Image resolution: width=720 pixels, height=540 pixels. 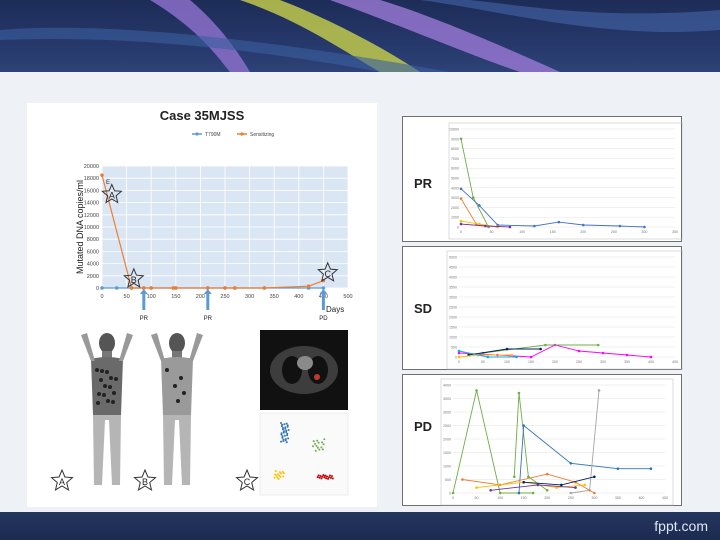 I want to click on x-tick-label: 450, so click(x=665, y=498).